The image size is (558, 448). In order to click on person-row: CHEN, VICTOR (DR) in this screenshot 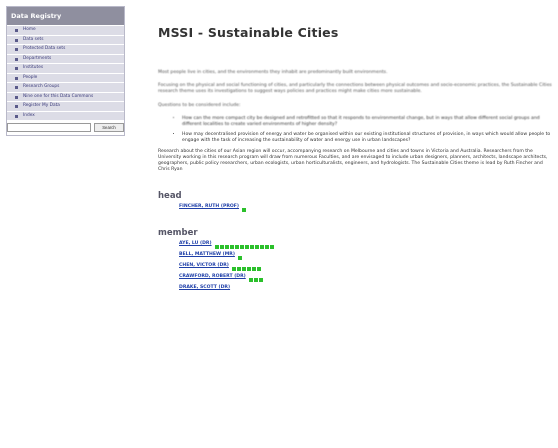, I will do `click(365, 266)`.